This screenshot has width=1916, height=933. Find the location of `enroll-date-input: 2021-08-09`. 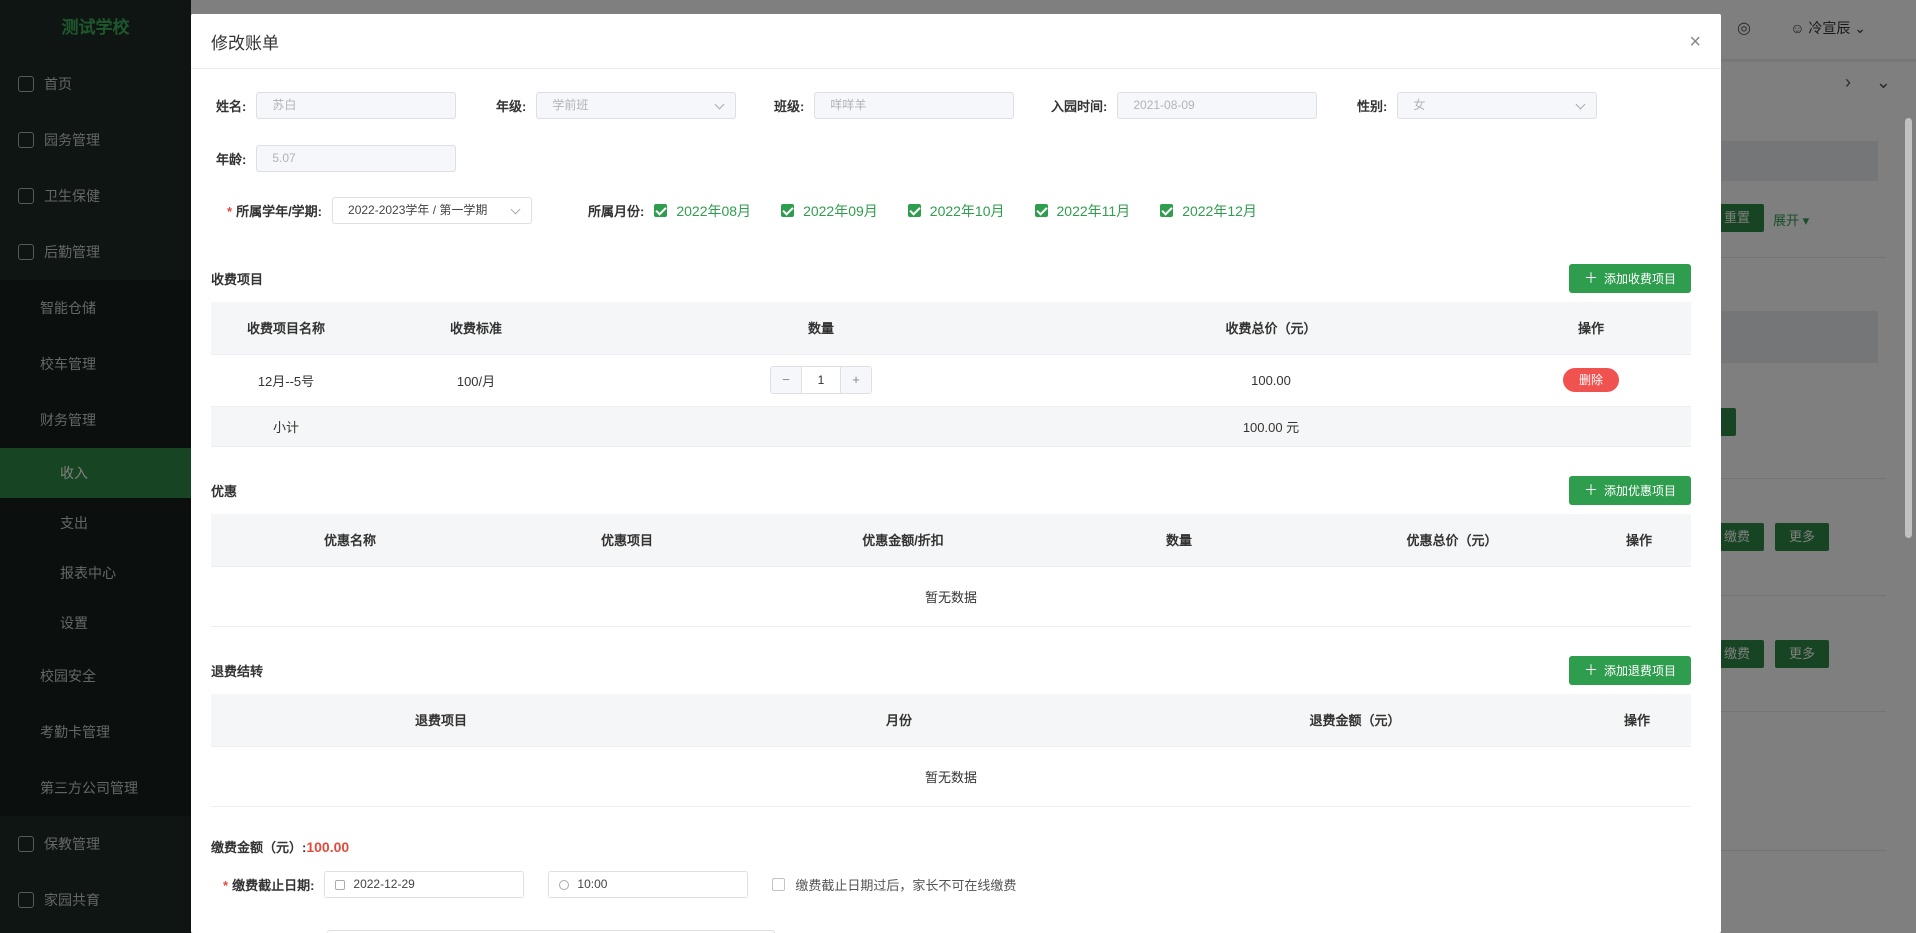

enroll-date-input: 2021-08-09 is located at coordinates (1217, 105).